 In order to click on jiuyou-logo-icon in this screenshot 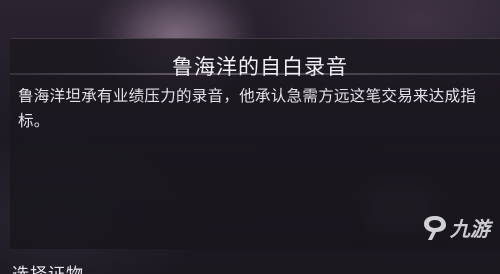, I will do `click(435, 228)`.